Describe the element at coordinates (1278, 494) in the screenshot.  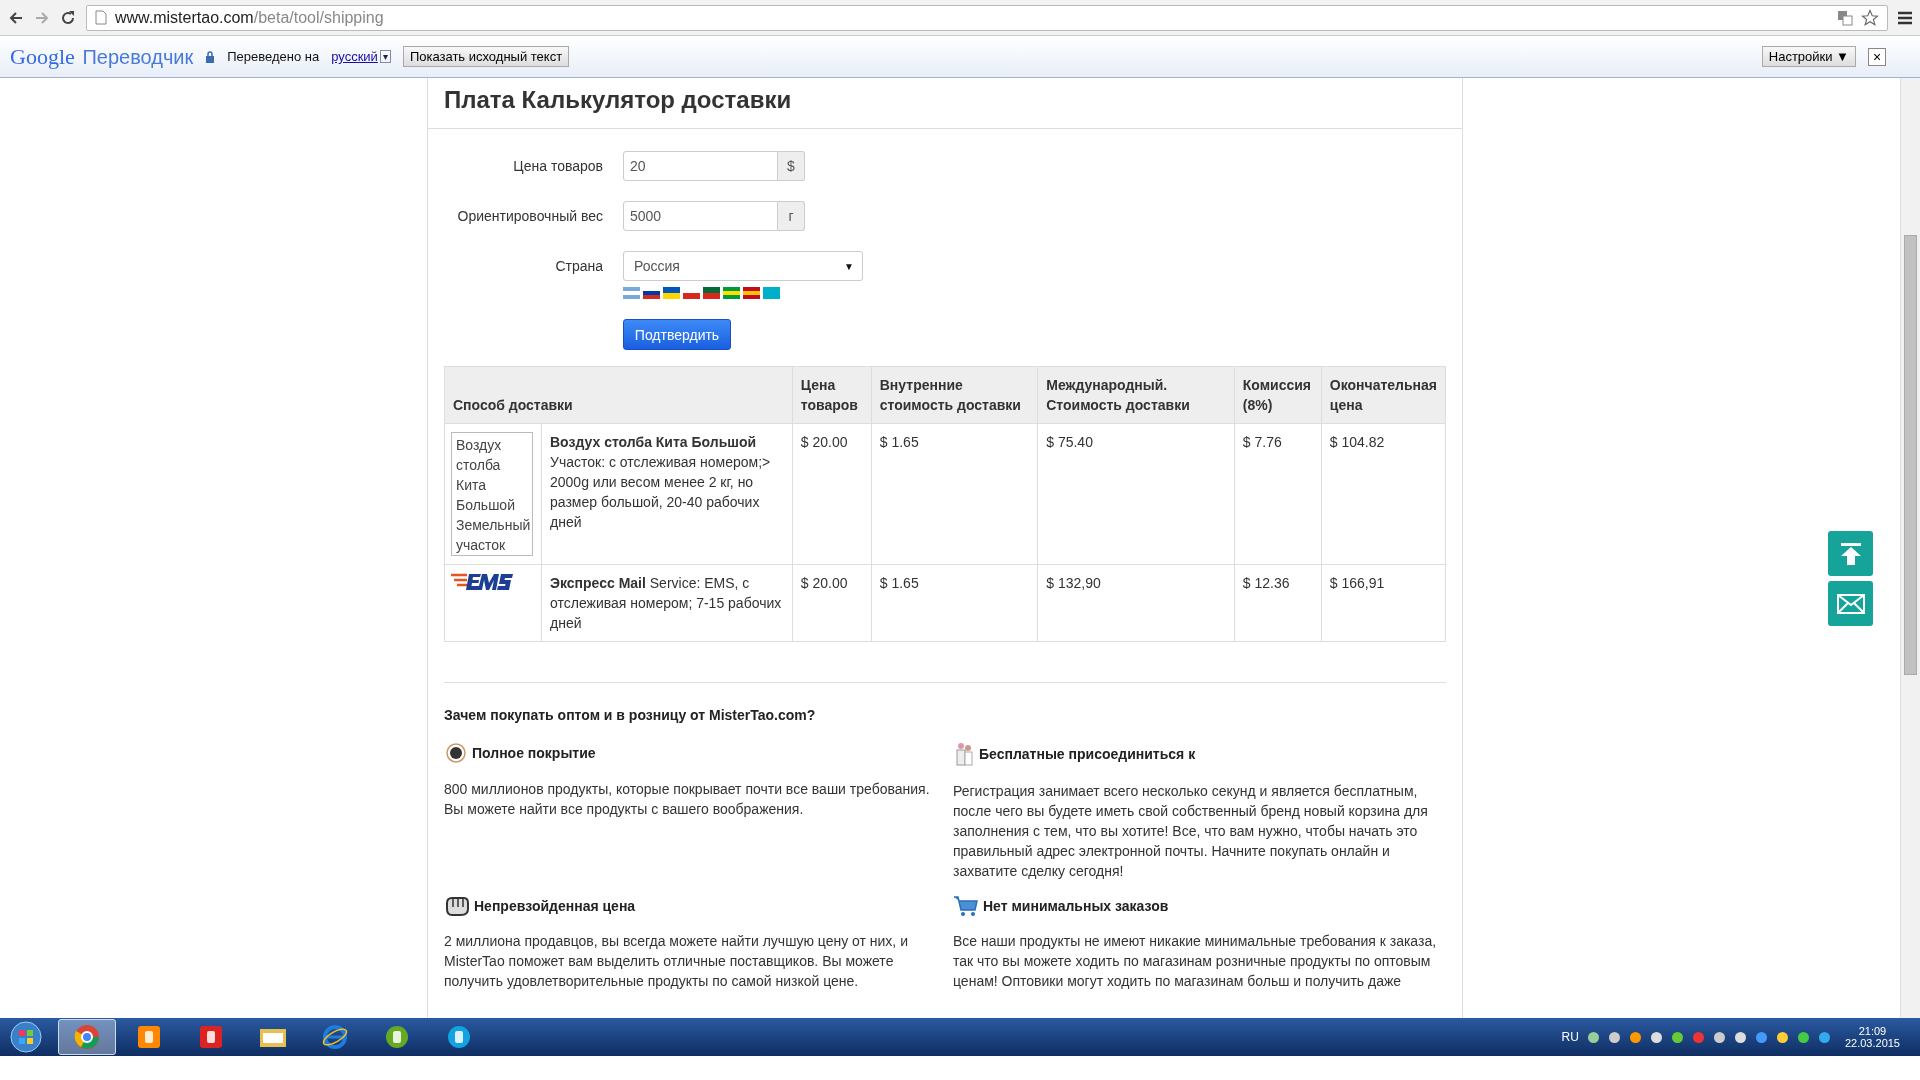
I see `table-cell: $ 7.76` at that location.